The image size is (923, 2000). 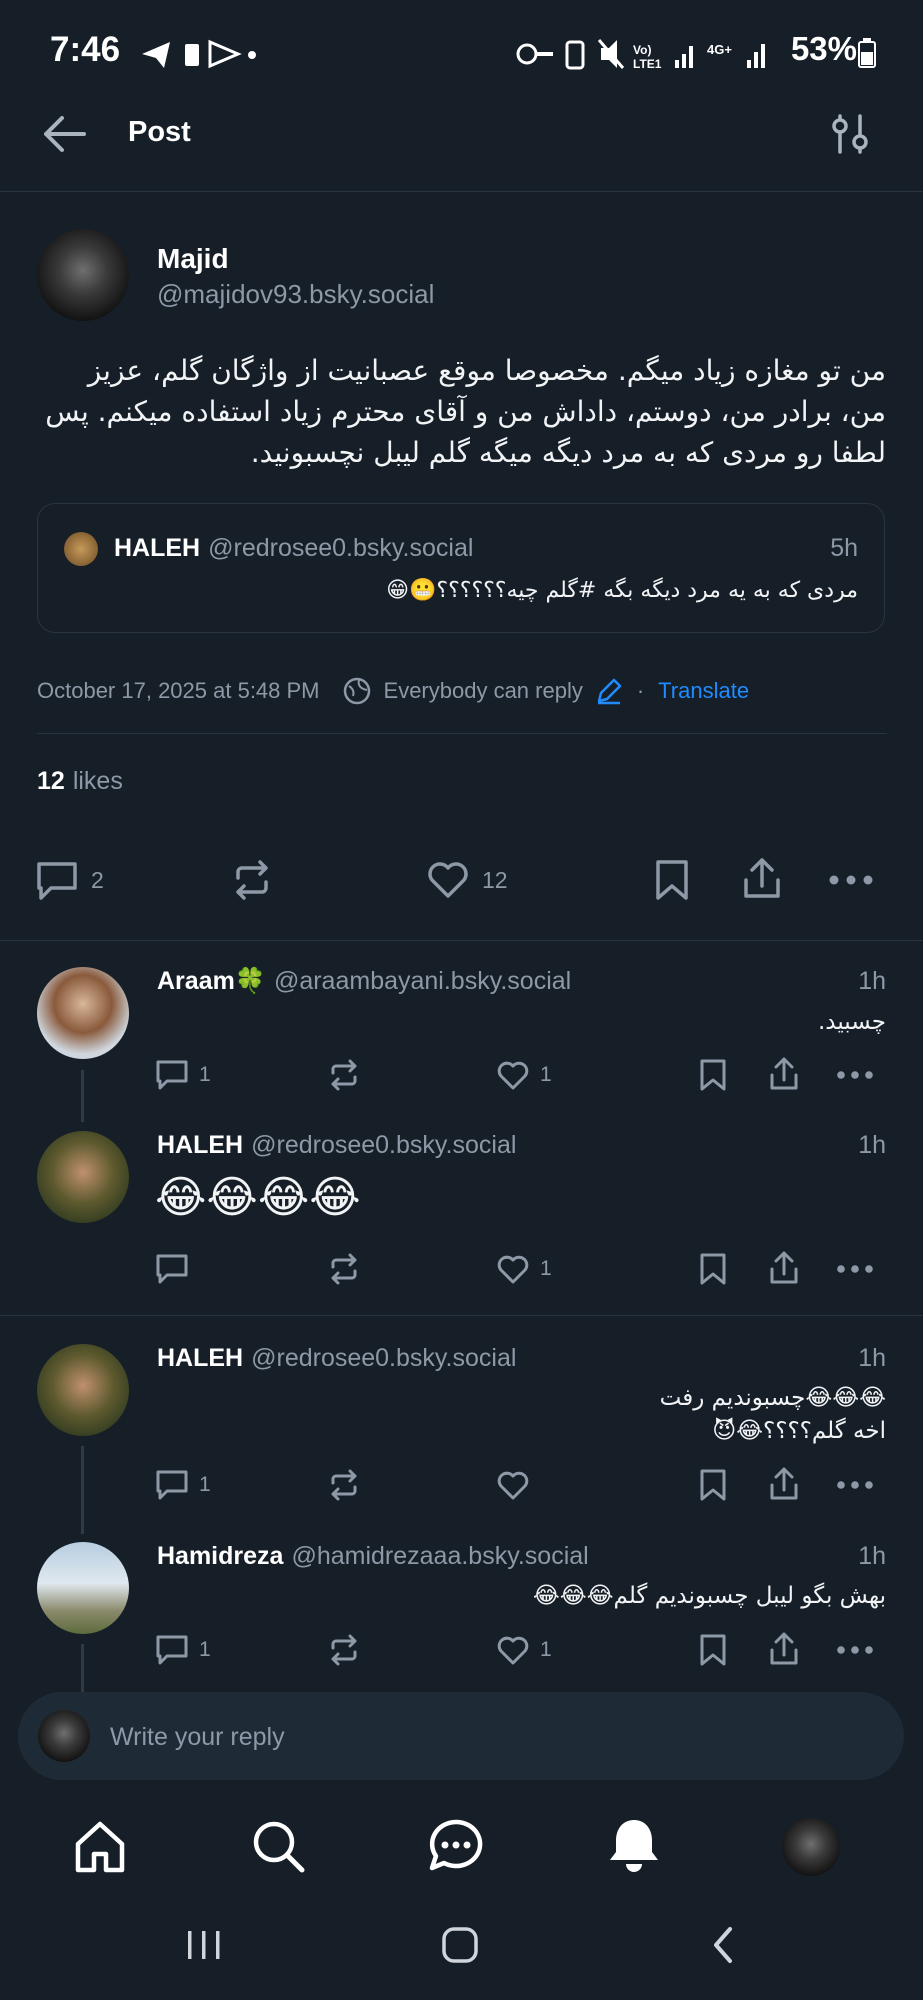 I want to click on reply-header: Hamidreza @hamidrezaaa.bsky.social, so click(x=373, y=1556).